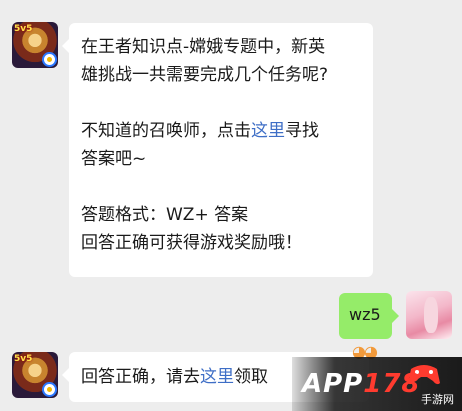  I want to click on hint-prefix: 不知道的召唤师，点击, so click(166, 131).